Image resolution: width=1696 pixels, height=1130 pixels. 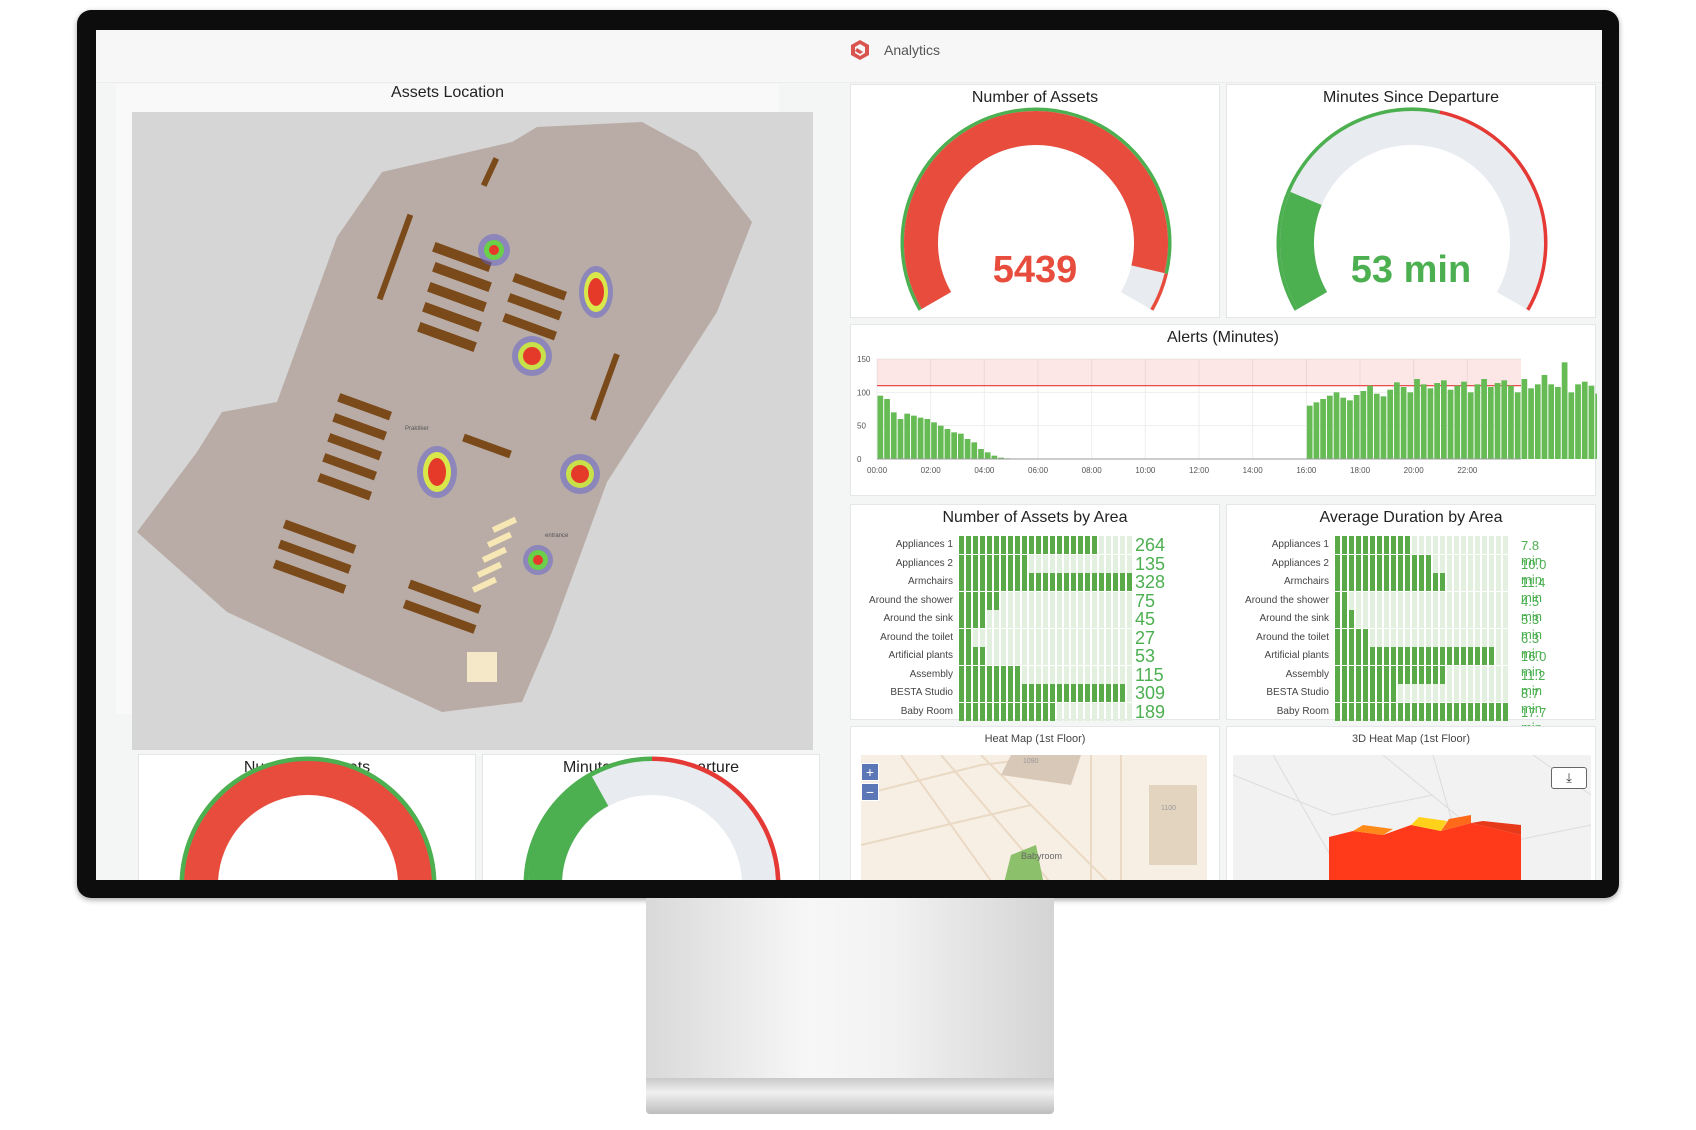 What do you see at coordinates (1092, 470) in the screenshot?
I see `x-tick-label: 08:00` at bounding box center [1092, 470].